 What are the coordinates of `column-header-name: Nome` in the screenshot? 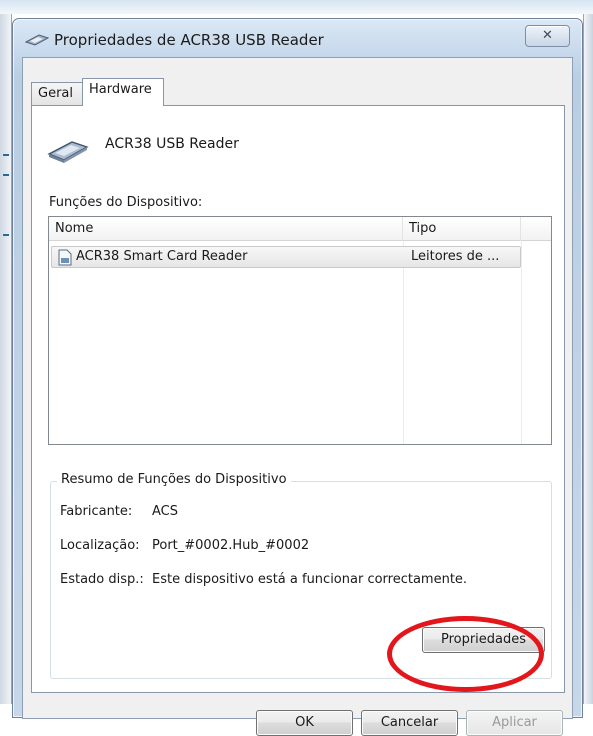 It's located at (226, 229).